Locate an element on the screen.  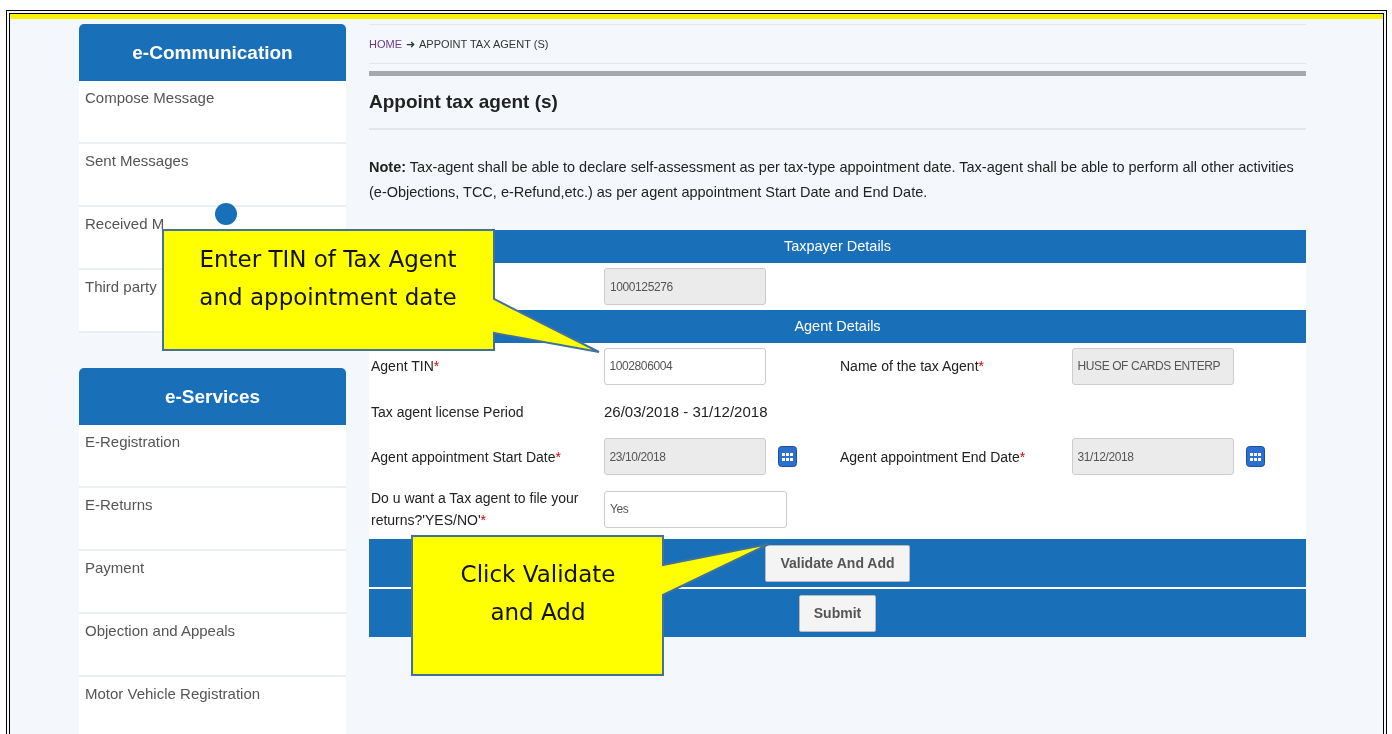
sidebar-item: Compose Message is located at coordinates (150, 97).